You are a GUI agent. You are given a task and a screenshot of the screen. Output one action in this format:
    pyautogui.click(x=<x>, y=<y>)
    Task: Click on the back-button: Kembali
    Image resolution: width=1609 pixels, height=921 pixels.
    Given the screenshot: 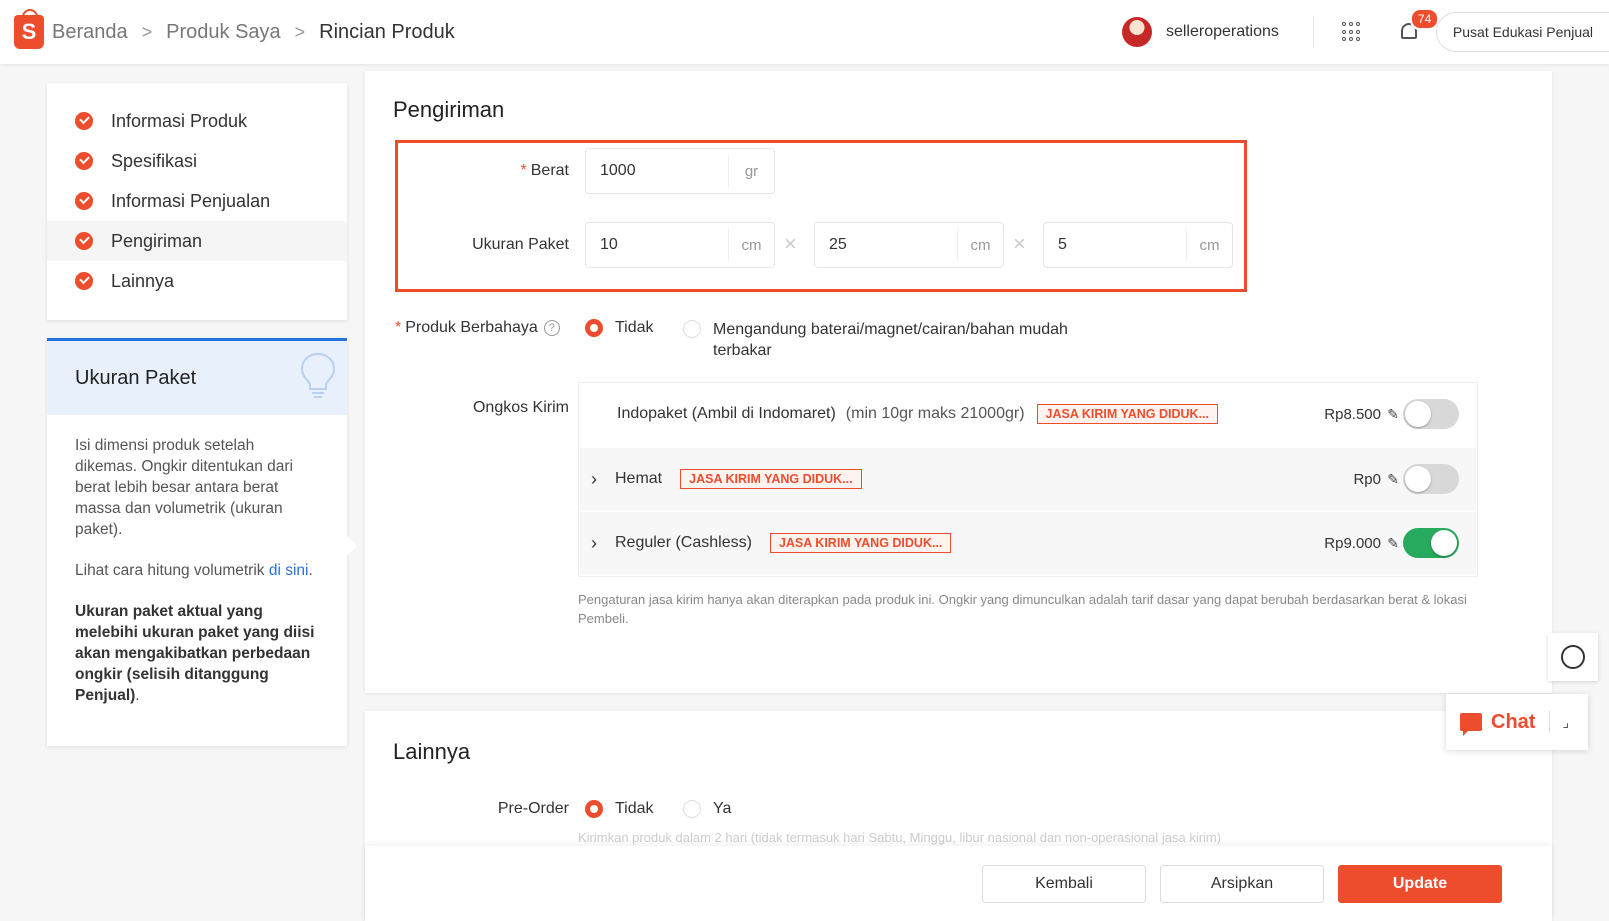 What is the action you would take?
    pyautogui.click(x=1064, y=884)
    